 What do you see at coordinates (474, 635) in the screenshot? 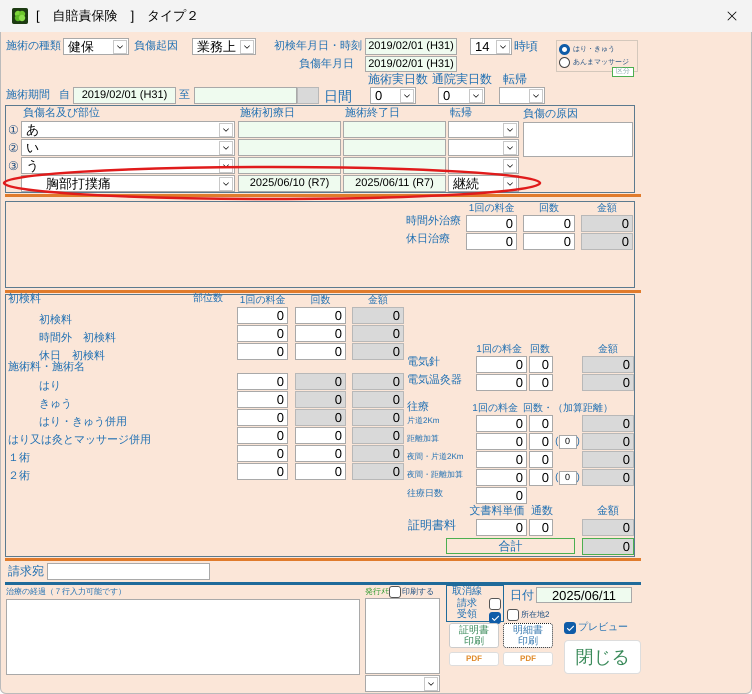
I see `print-button: 証明書 印刷` at bounding box center [474, 635].